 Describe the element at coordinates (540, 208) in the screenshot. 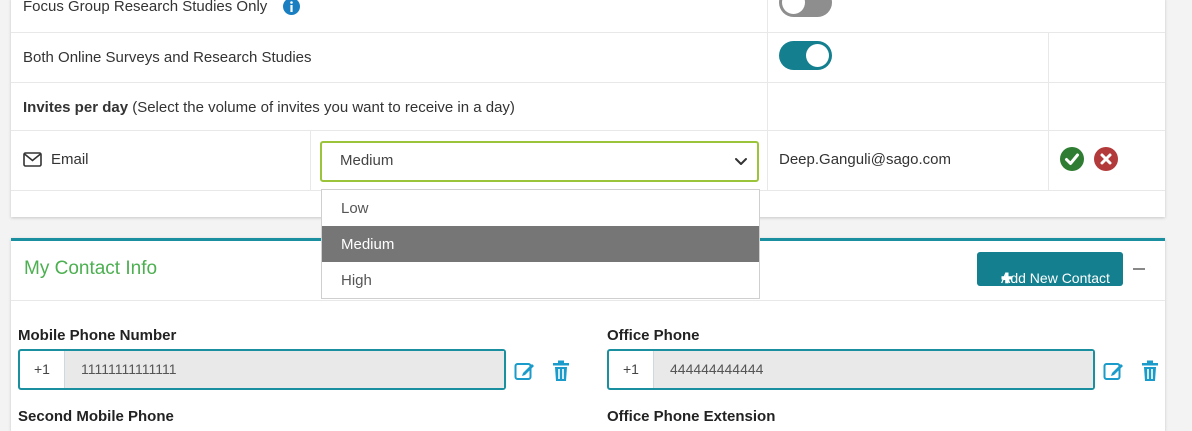

I see `option-low: Low` at that location.